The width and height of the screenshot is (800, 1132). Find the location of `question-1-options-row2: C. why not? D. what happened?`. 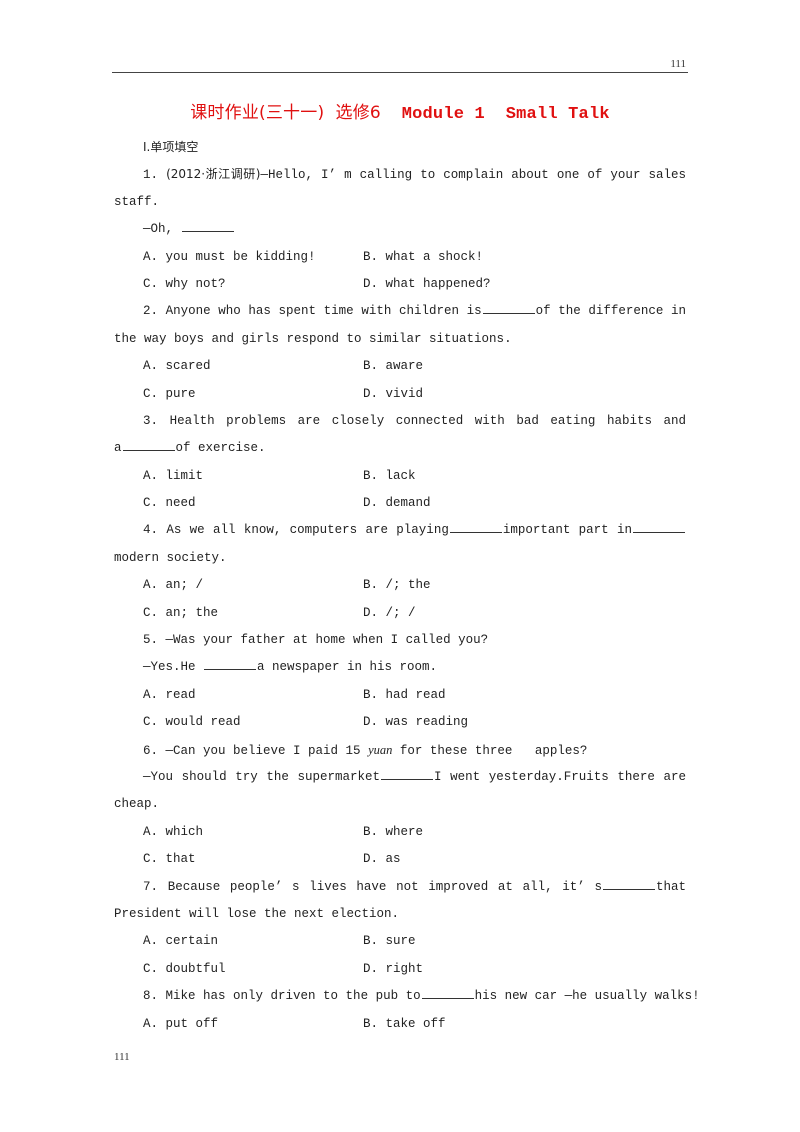

question-1-options-row2: C. why not? D. what happened? is located at coordinates (400, 284).